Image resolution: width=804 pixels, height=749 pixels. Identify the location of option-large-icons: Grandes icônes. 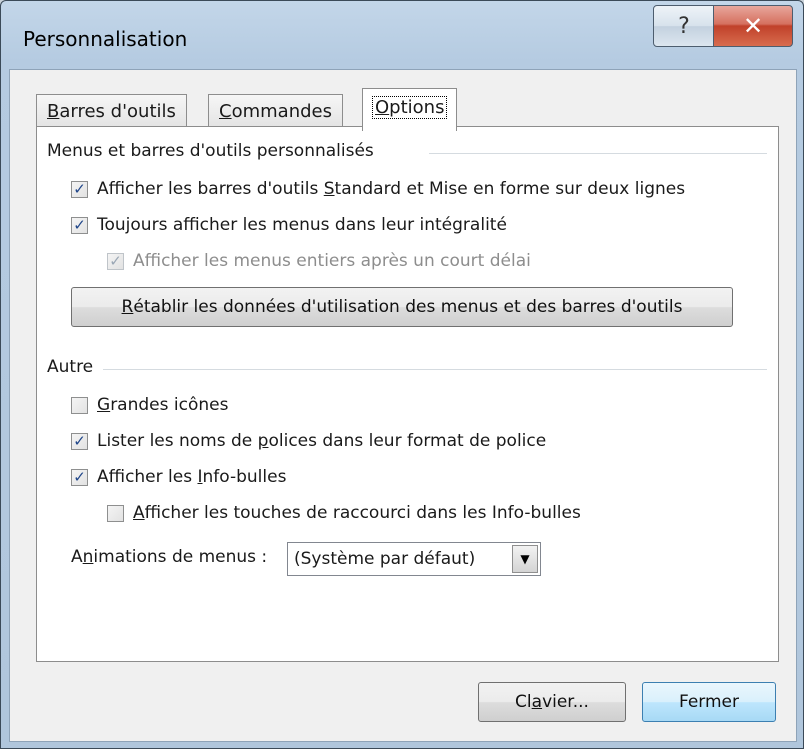
(149, 405).